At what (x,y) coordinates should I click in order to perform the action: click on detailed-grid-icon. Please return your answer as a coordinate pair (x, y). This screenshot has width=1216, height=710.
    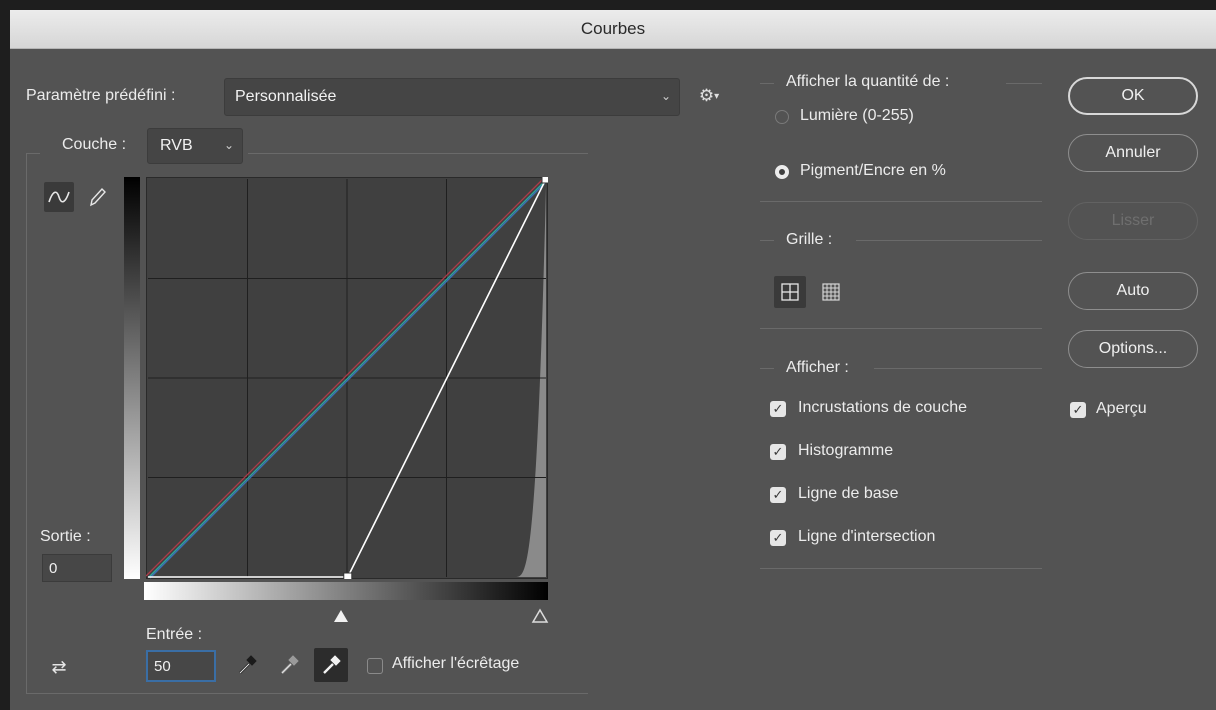
    Looking at the image, I should click on (831, 292).